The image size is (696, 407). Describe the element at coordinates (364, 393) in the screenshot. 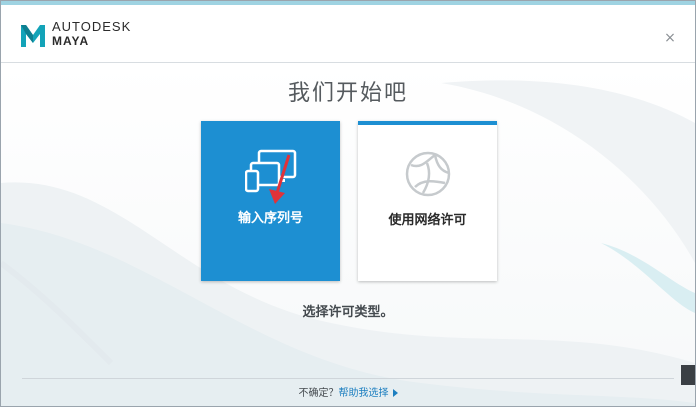

I see `help-me-choose-link: 帮助我选择` at that location.